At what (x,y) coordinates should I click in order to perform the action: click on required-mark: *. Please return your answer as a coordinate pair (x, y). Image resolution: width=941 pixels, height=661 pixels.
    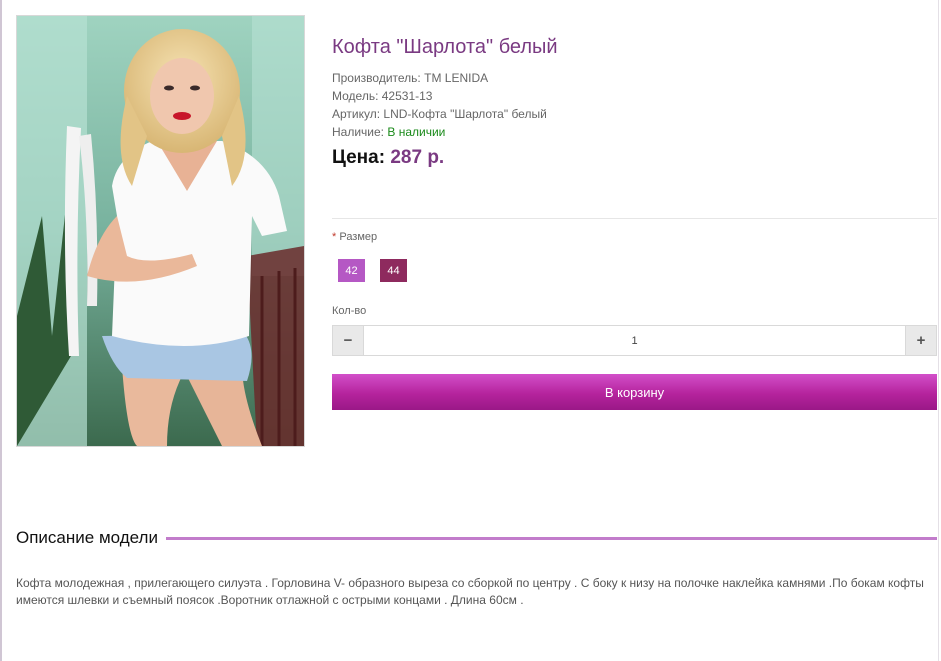
    Looking at the image, I should click on (334, 237).